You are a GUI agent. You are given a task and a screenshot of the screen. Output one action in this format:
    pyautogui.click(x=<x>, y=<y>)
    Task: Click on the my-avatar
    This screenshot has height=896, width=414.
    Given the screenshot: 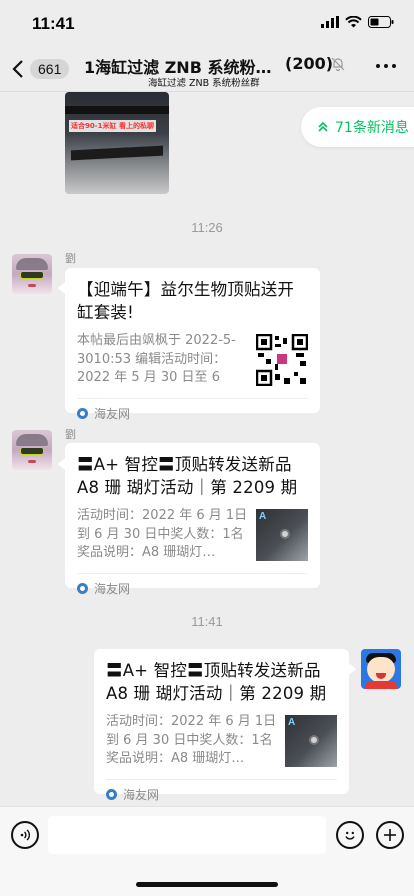 What is the action you would take?
    pyautogui.click(x=381, y=669)
    